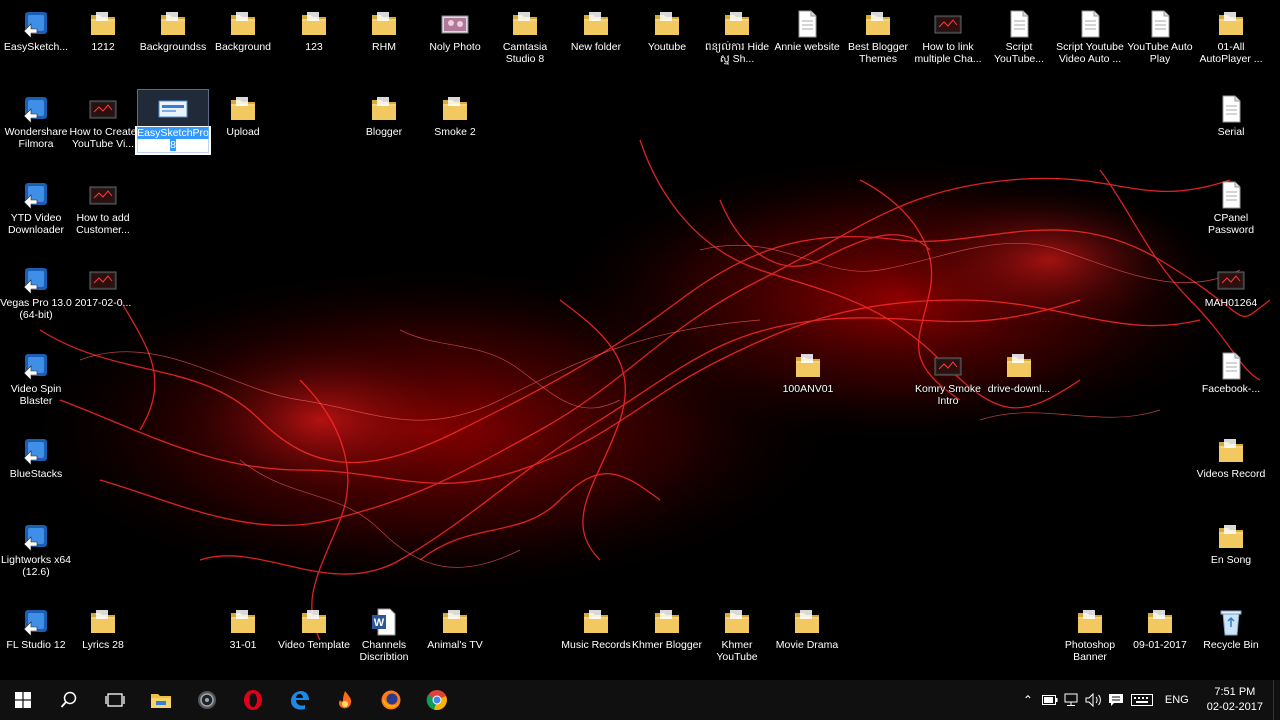 The height and width of the screenshot is (720, 1280). I want to click on tray-keyboard, so click(1142, 700).